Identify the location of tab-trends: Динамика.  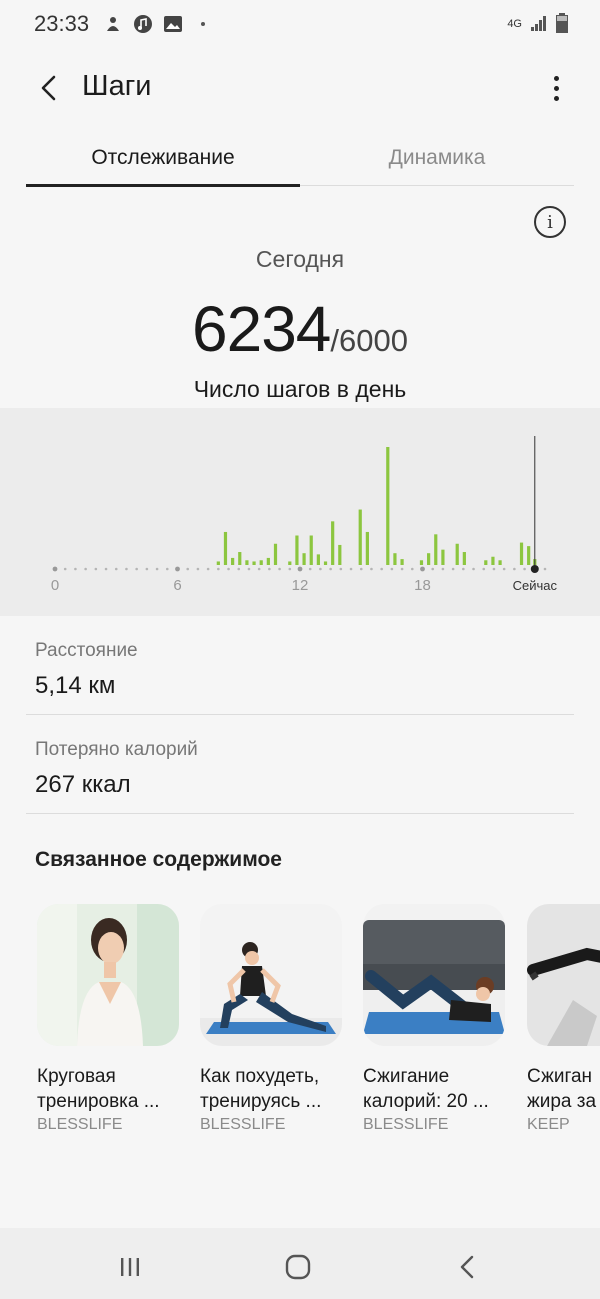
(437, 159).